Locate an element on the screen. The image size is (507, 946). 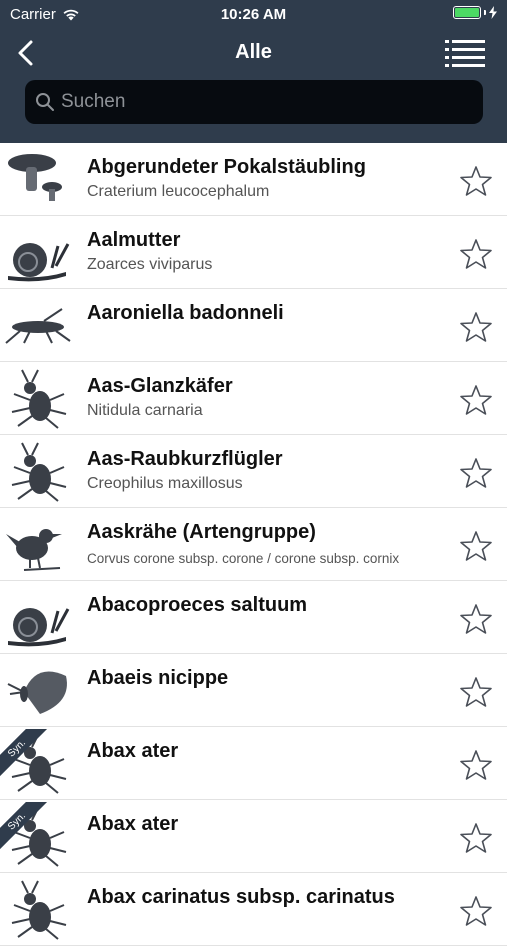
list-item: Abacoproeces saltuum is located at coordinates (253, 617).